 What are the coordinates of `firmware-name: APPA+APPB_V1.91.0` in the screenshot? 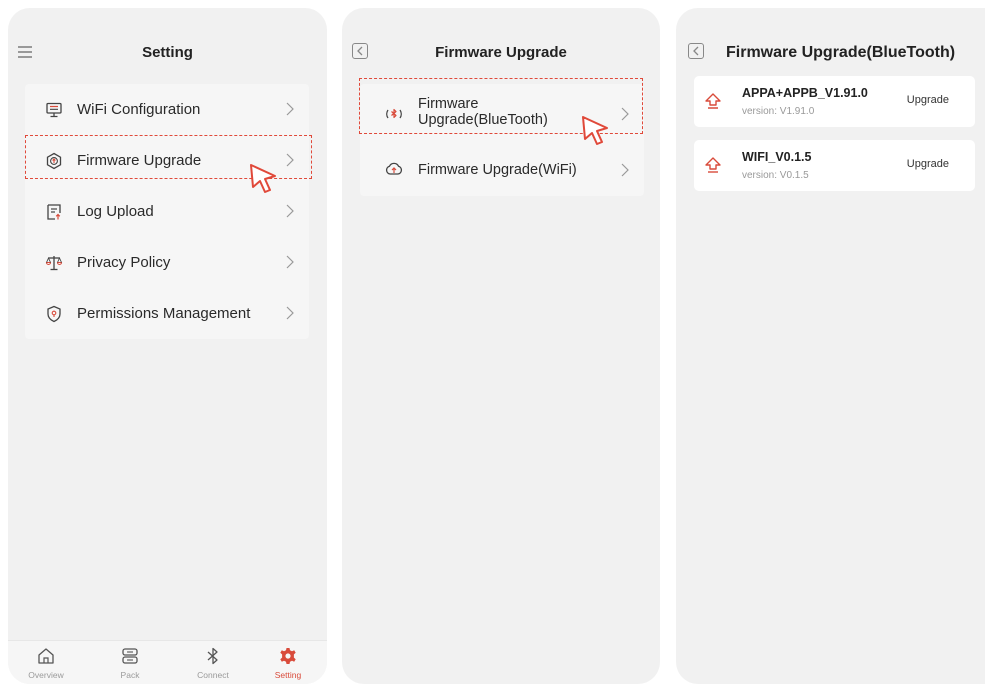 It's located at (805, 93).